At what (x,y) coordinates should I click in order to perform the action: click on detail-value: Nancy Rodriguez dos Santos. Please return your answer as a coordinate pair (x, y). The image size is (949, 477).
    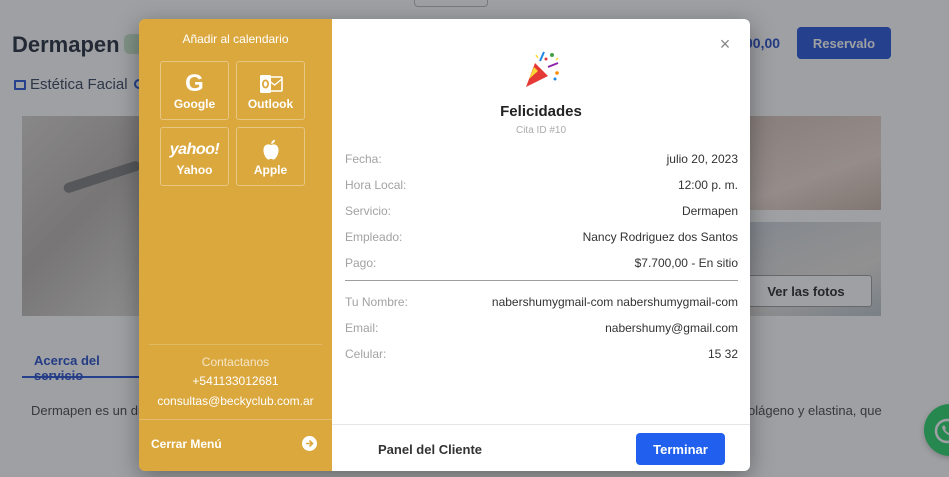
    Looking at the image, I should click on (660, 237).